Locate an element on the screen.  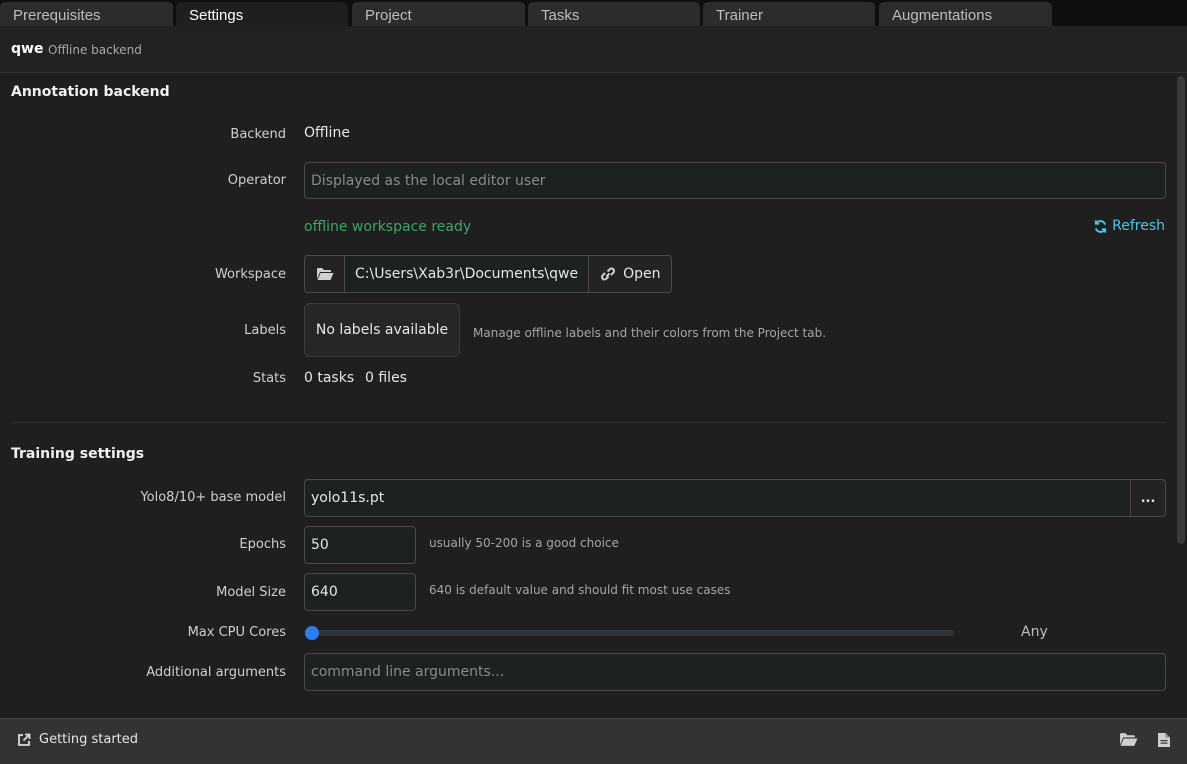
footer-bar: Getting started is located at coordinates (593, 741).